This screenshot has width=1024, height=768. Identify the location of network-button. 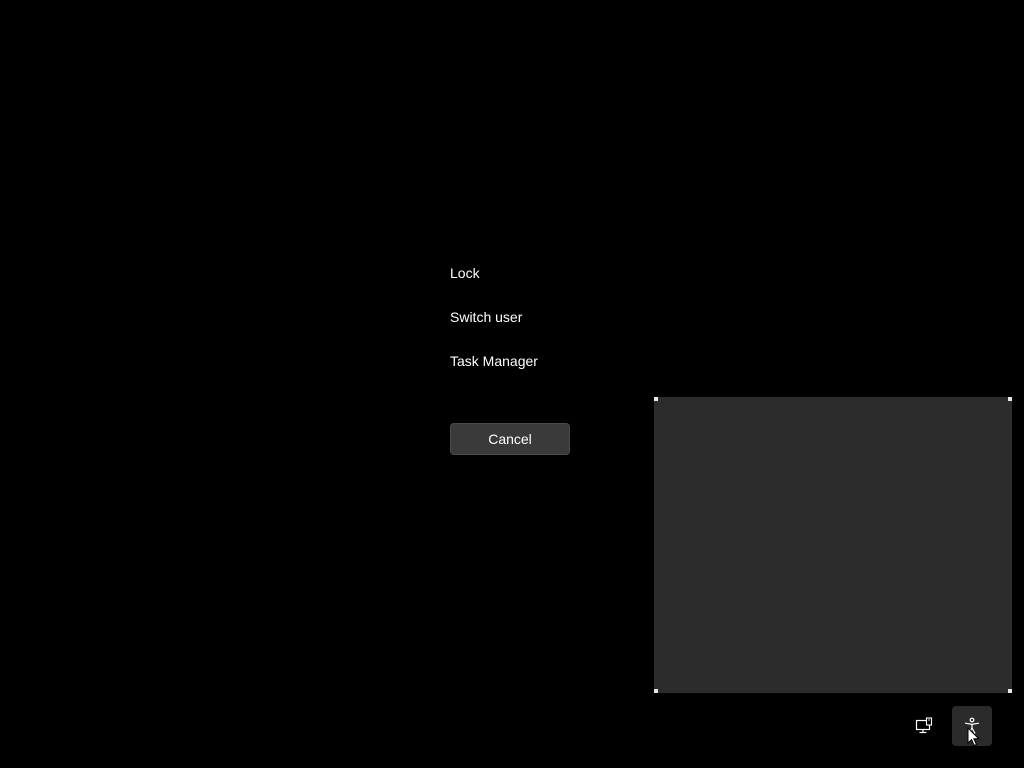
(924, 726).